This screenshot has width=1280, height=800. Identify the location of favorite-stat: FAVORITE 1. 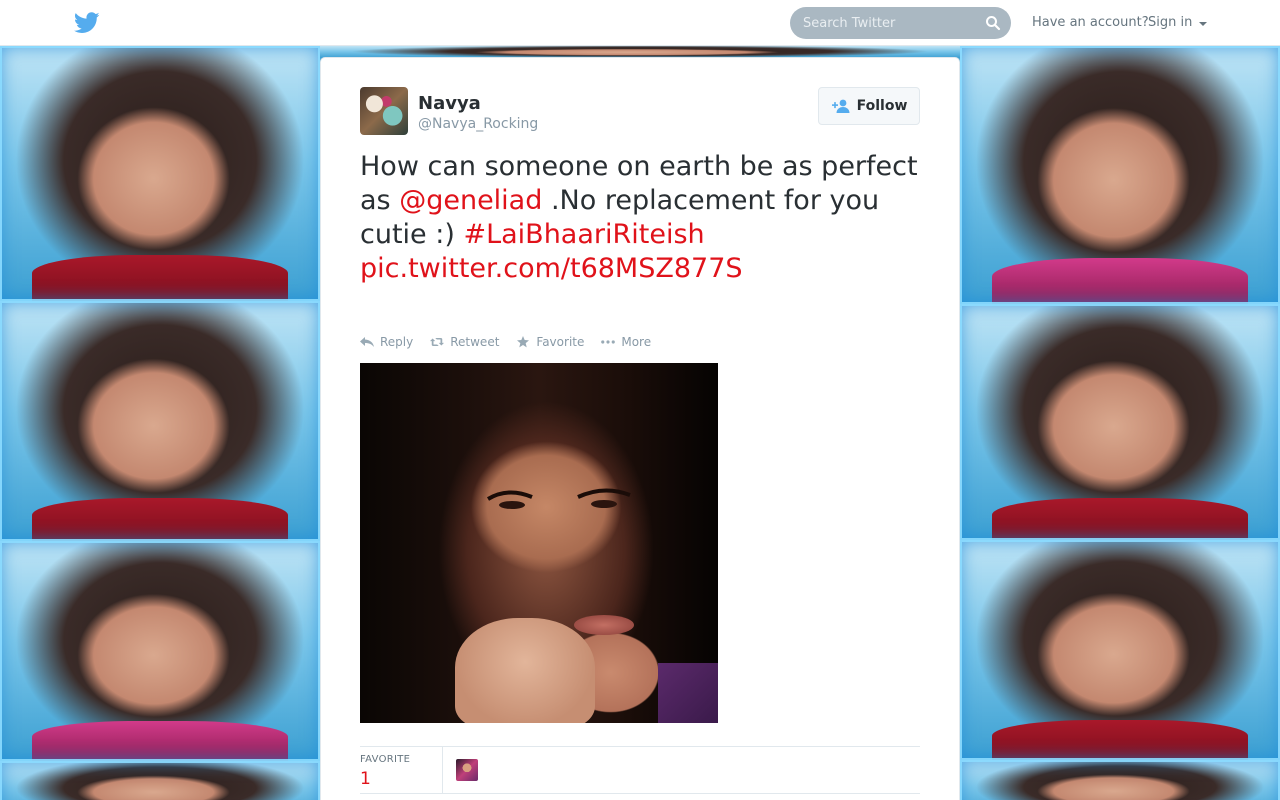
(401, 770).